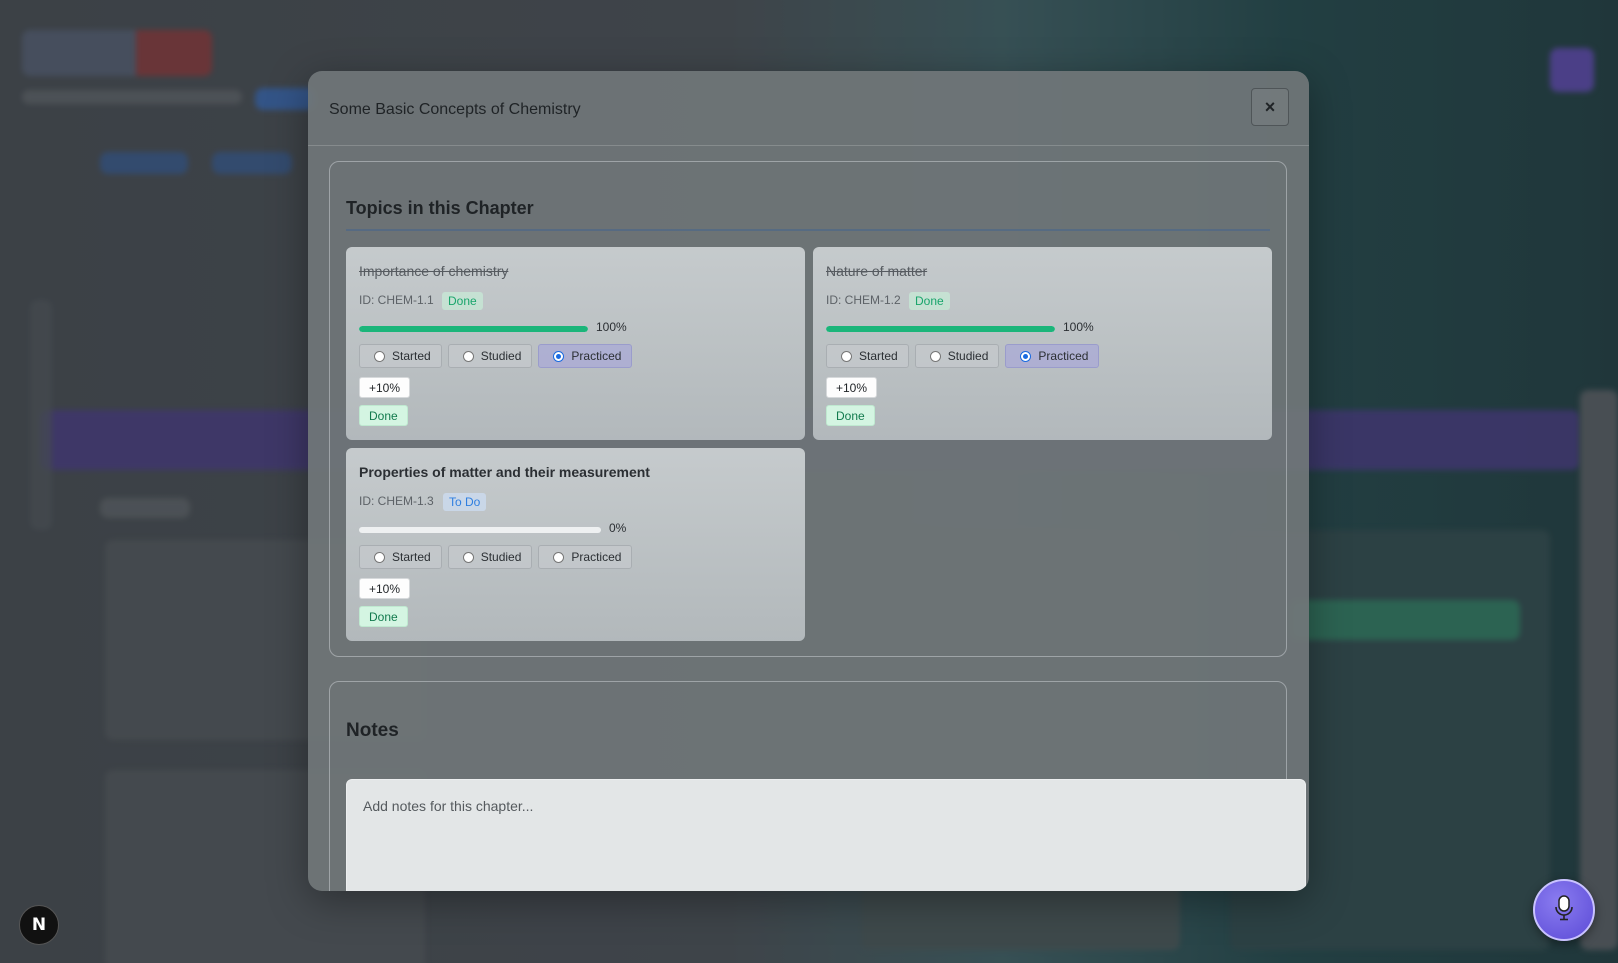  Describe the element at coordinates (618, 528) in the screenshot. I see `progress-percent: 0%` at that location.